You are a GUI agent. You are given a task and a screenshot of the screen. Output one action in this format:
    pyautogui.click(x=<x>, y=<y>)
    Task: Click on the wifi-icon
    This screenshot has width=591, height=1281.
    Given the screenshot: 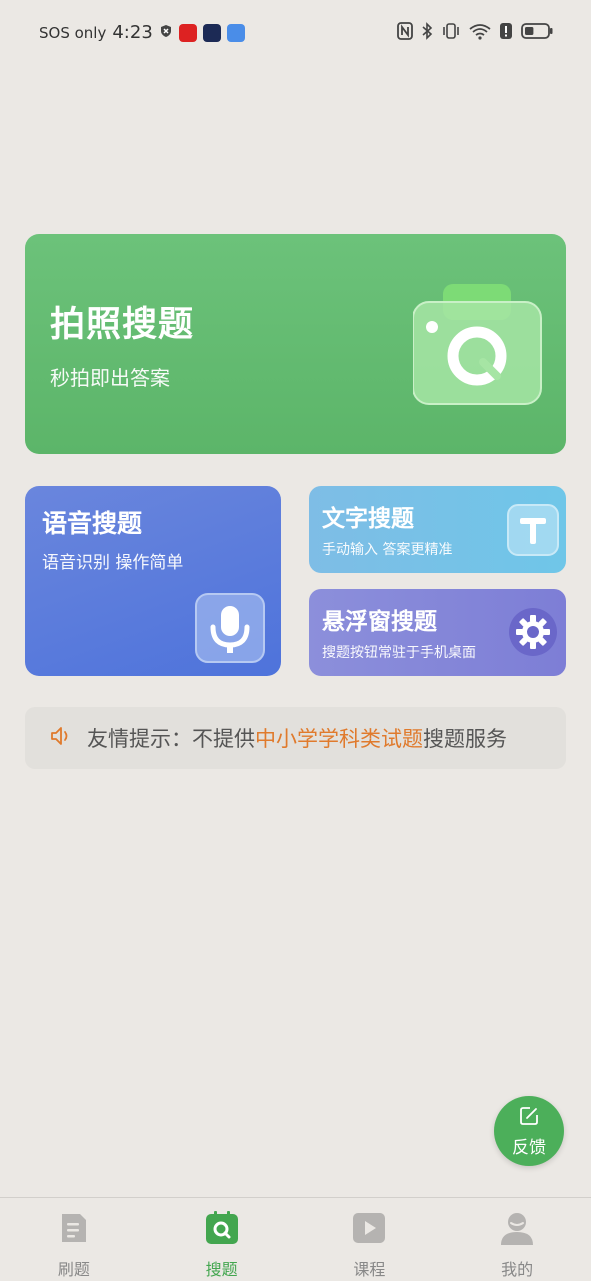 What is the action you would take?
    pyautogui.click(x=480, y=31)
    